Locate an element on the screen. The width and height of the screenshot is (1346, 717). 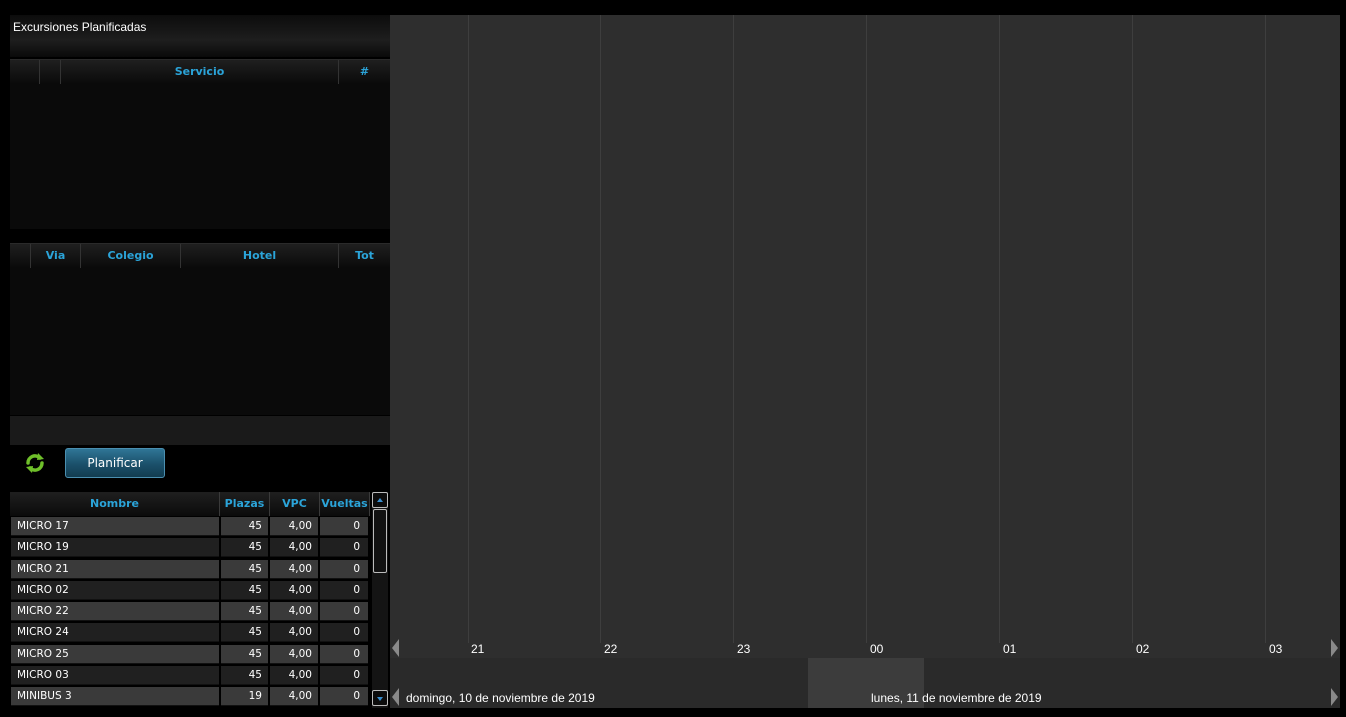
detail-col-tot: Tot is located at coordinates (364, 256).